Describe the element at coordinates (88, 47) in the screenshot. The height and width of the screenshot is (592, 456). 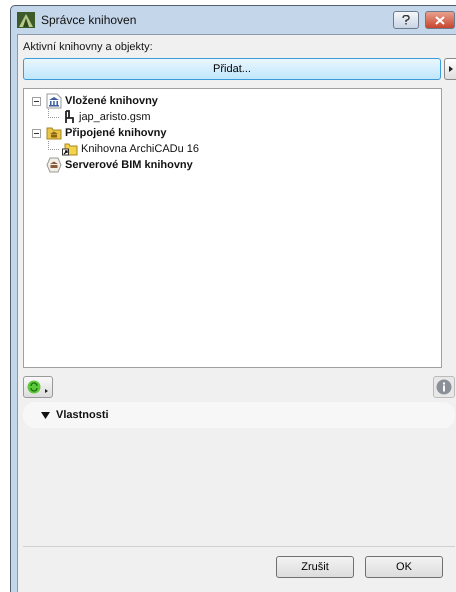
I see `libraries-label: Aktivní knihovny a objekty:` at that location.